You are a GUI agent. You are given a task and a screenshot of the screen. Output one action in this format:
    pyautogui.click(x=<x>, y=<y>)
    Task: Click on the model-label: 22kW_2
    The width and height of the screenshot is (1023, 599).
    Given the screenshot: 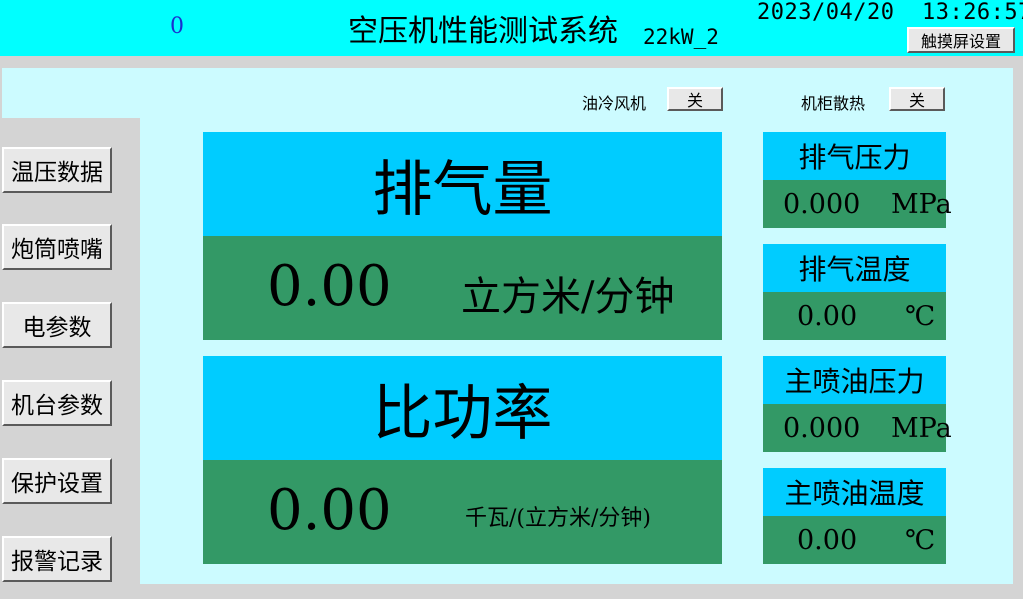 What is the action you would take?
    pyautogui.click(x=681, y=37)
    